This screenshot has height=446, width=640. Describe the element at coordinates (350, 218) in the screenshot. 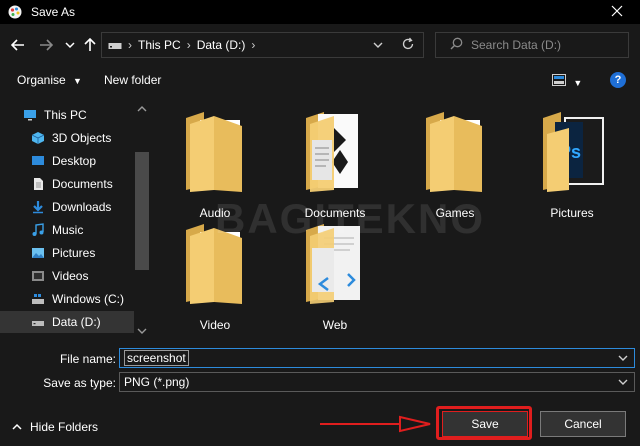

I see `watermark: BAGITEKNO` at that location.